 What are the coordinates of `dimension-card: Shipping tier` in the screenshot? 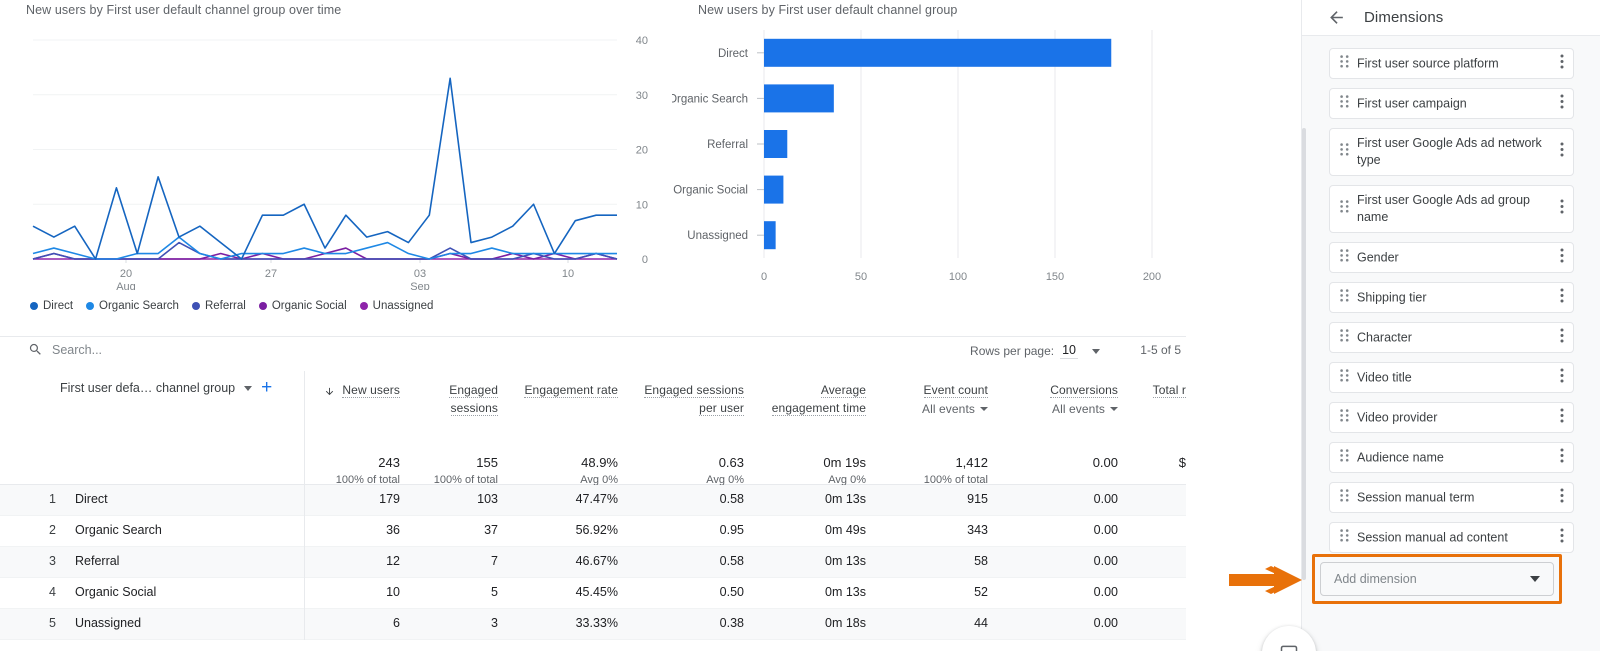 It's located at (1451, 297).